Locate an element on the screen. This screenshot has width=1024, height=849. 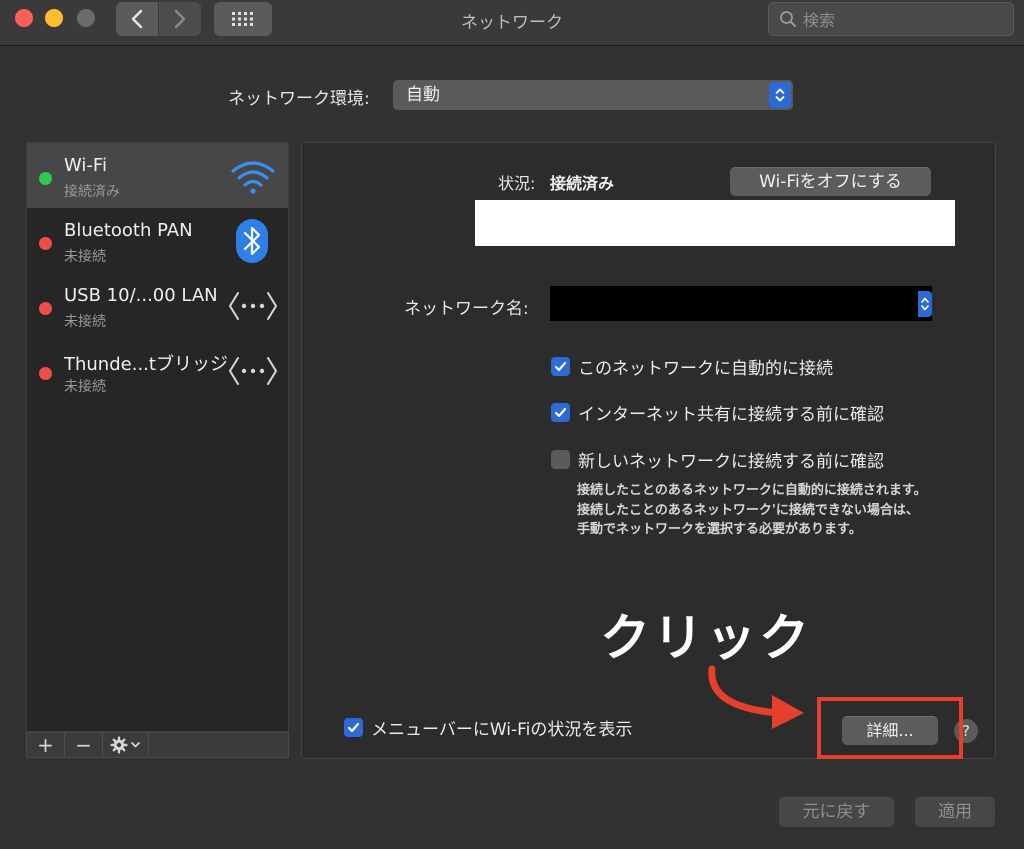
location-select: 自動 is located at coordinates (593, 95).